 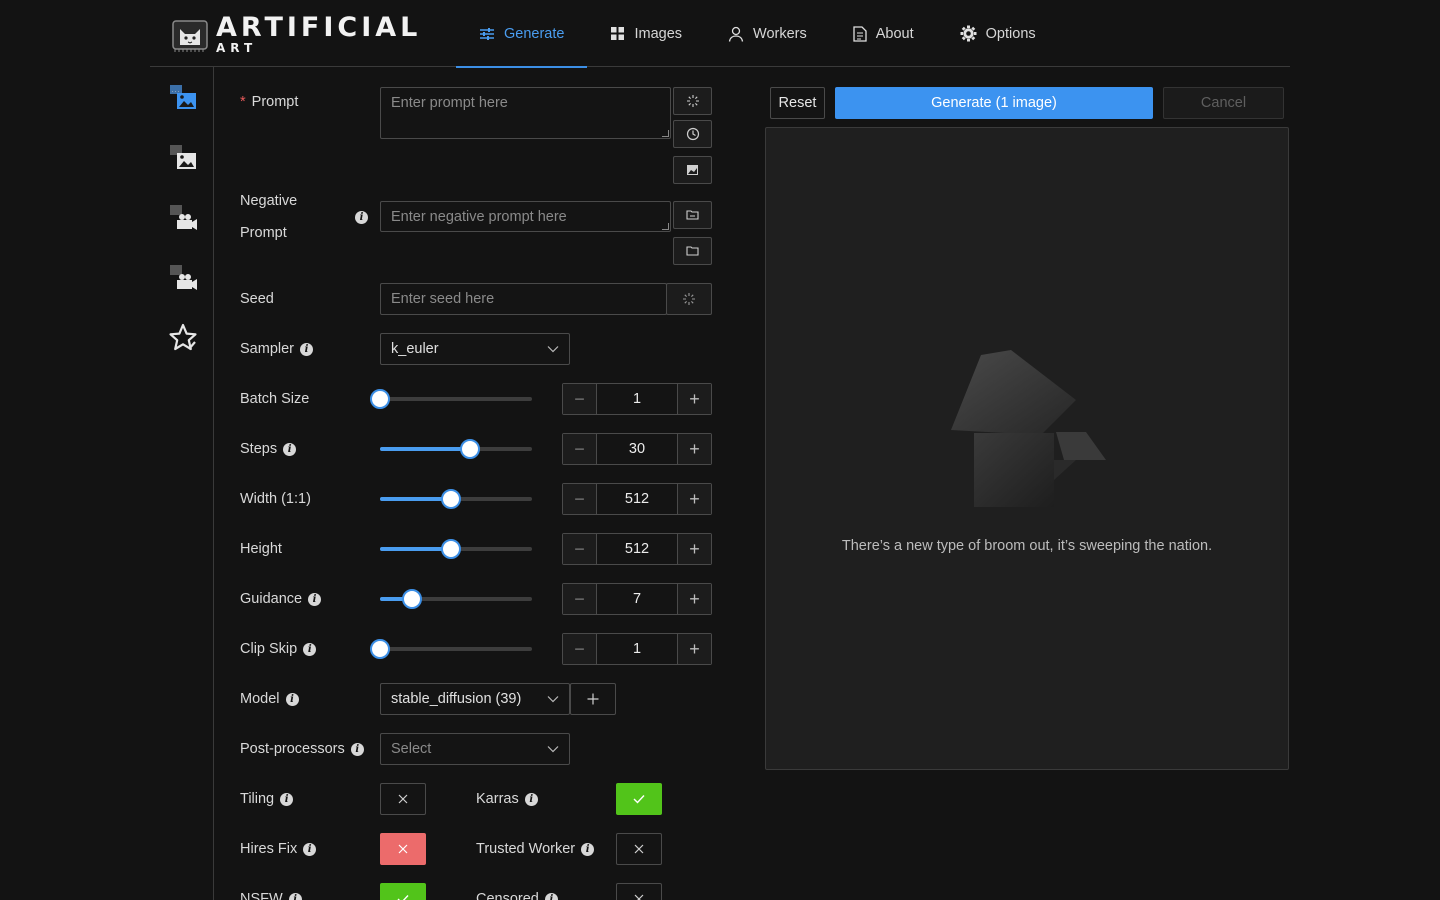 What do you see at coordinates (692, 134) in the screenshot?
I see `prompt-history-button` at bounding box center [692, 134].